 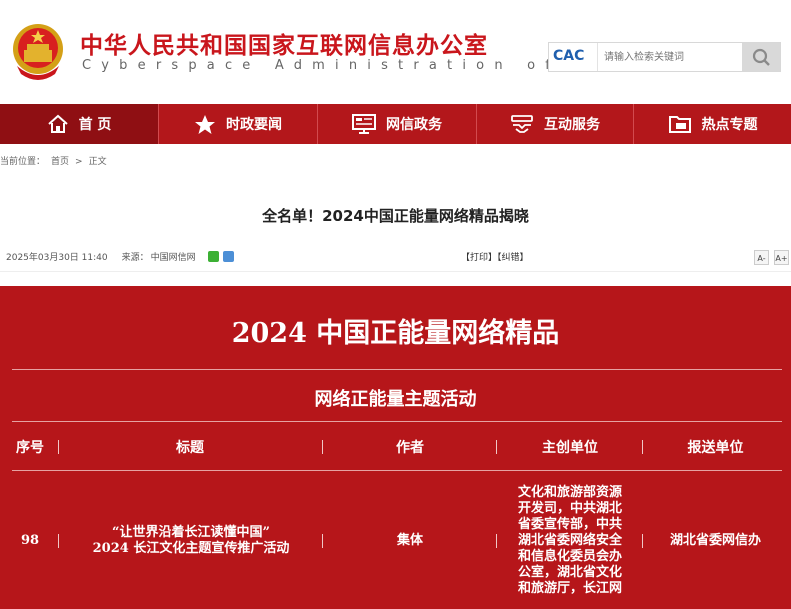 What do you see at coordinates (395, 216) in the screenshot?
I see `article-title: 全名单！2024中国正能量网络精品揭晓` at bounding box center [395, 216].